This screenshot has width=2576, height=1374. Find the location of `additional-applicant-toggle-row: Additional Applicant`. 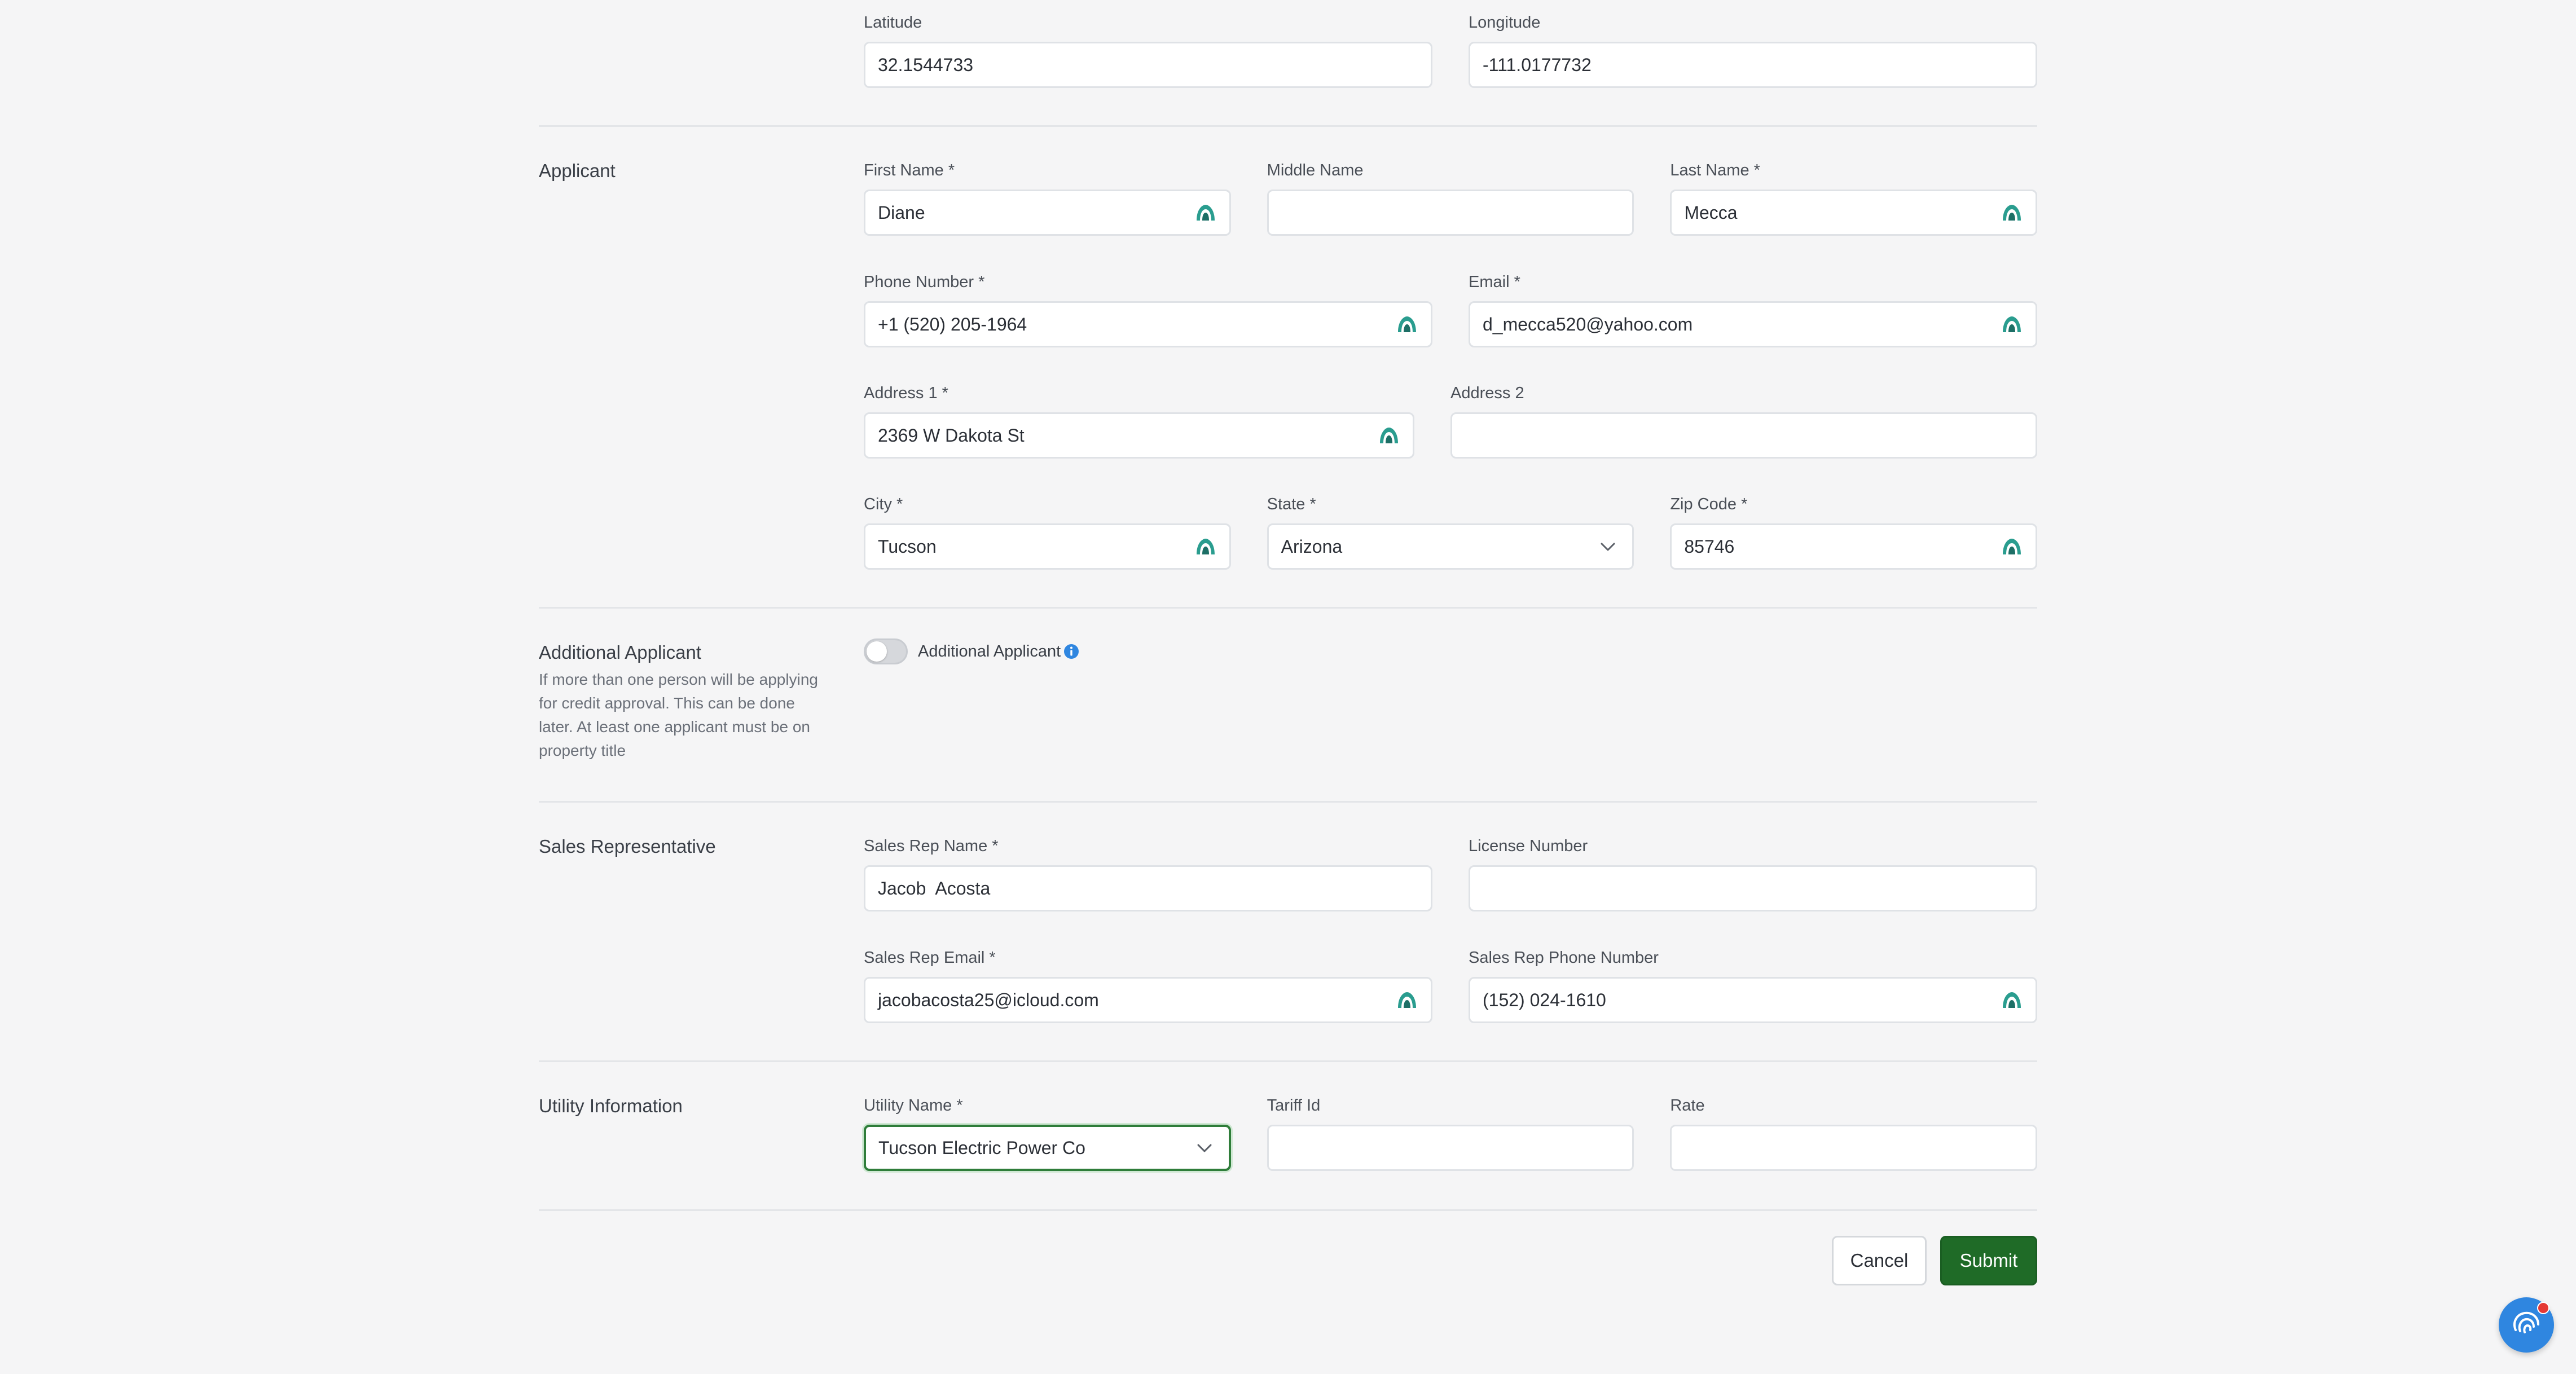

additional-applicant-toggle-row: Additional Applicant is located at coordinates (972, 651).